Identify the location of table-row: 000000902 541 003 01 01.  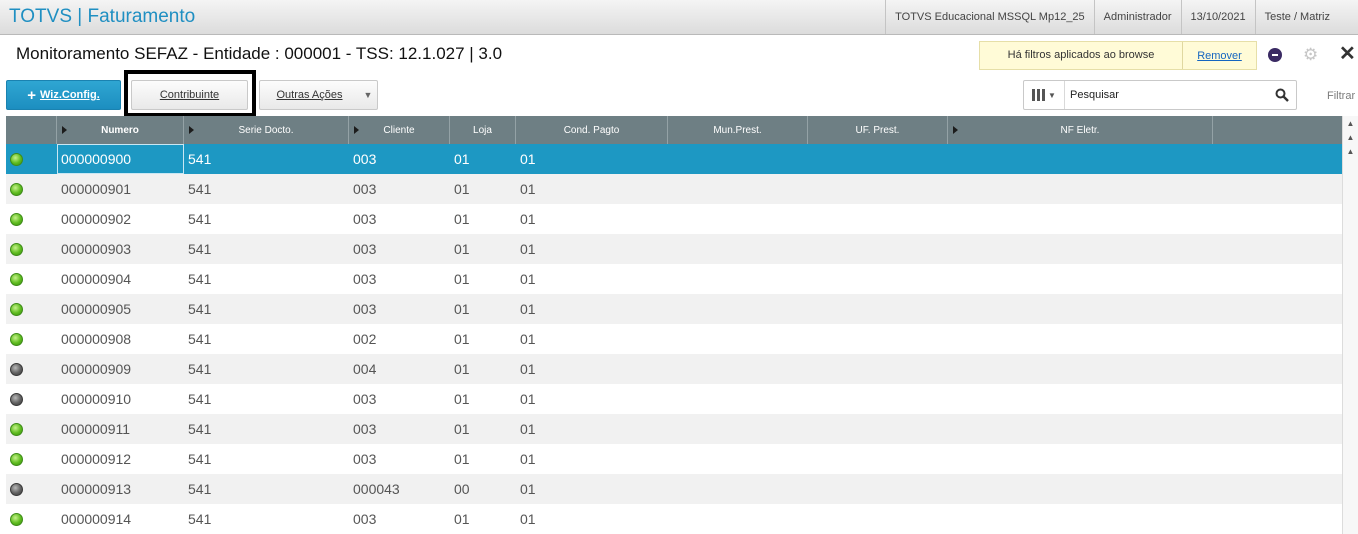
(674, 219).